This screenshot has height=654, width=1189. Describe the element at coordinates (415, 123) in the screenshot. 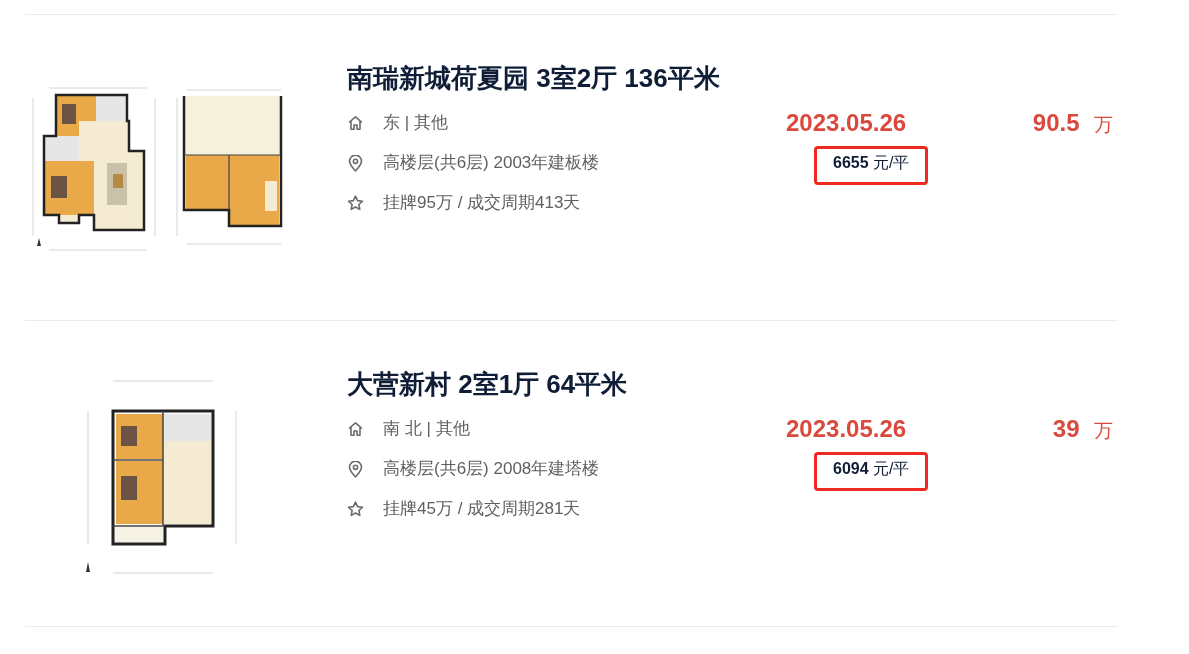

I see `detail-text: 东 | 其他` at that location.